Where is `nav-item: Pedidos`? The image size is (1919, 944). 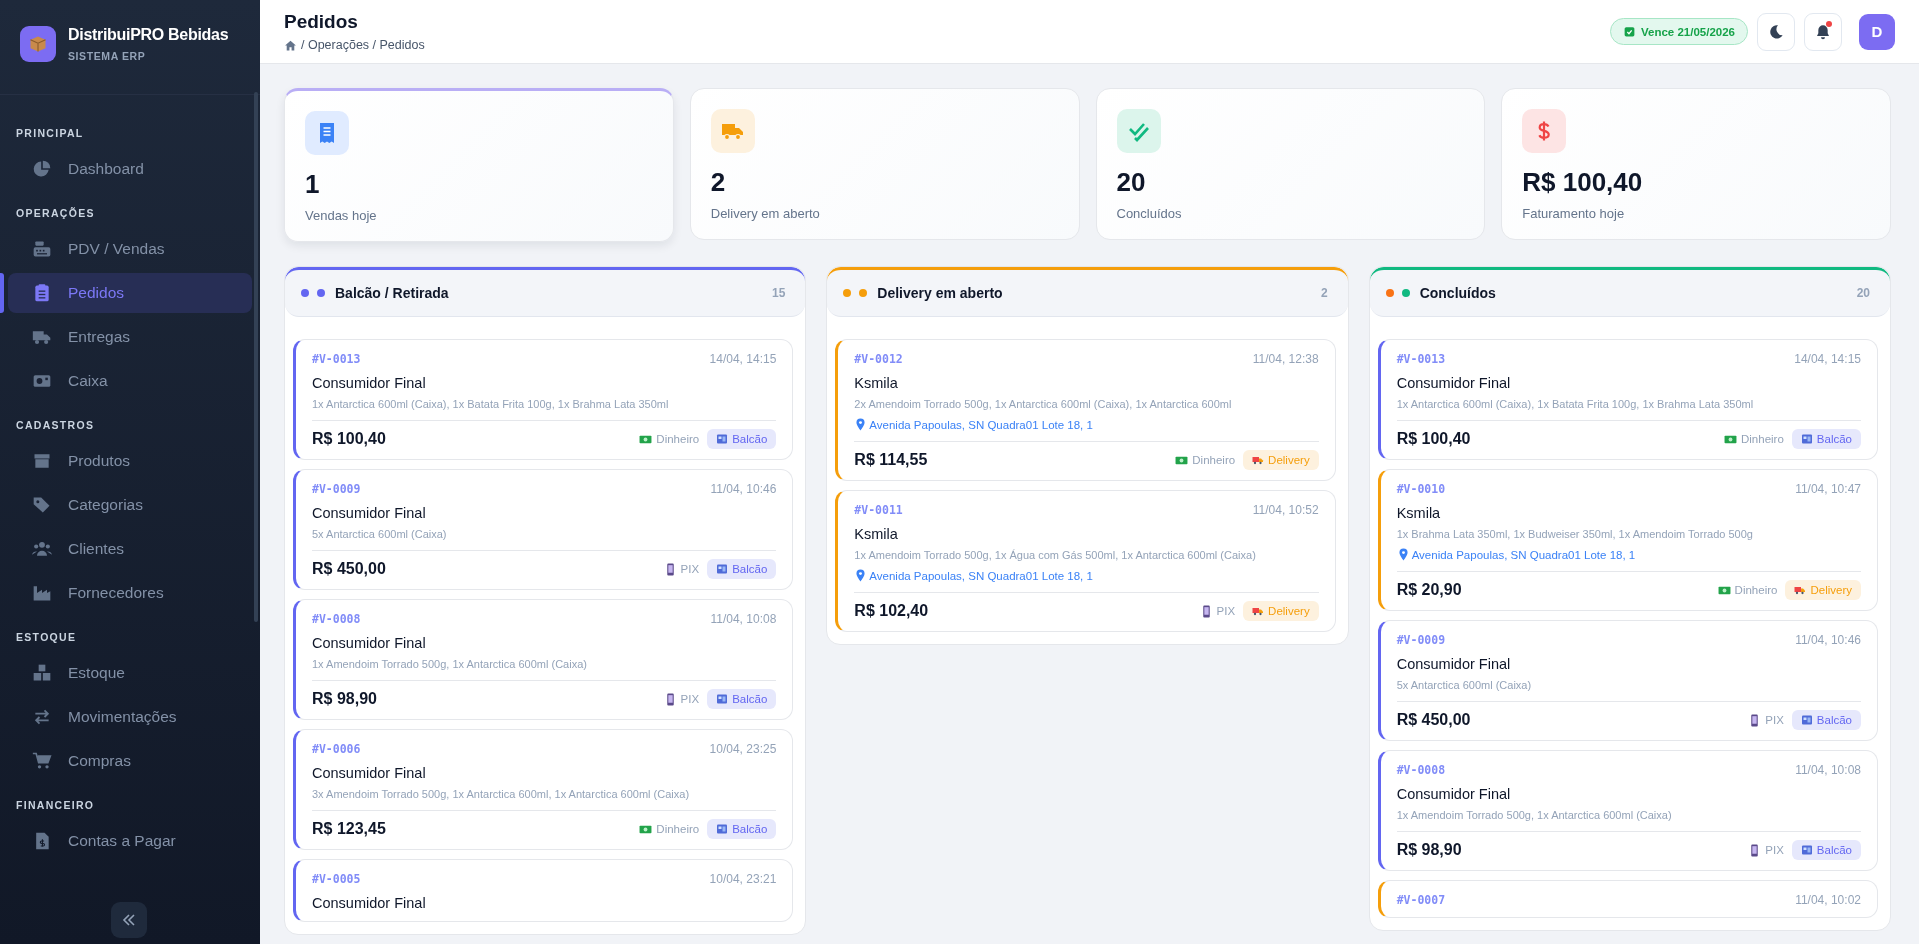 nav-item: Pedidos is located at coordinates (130, 293).